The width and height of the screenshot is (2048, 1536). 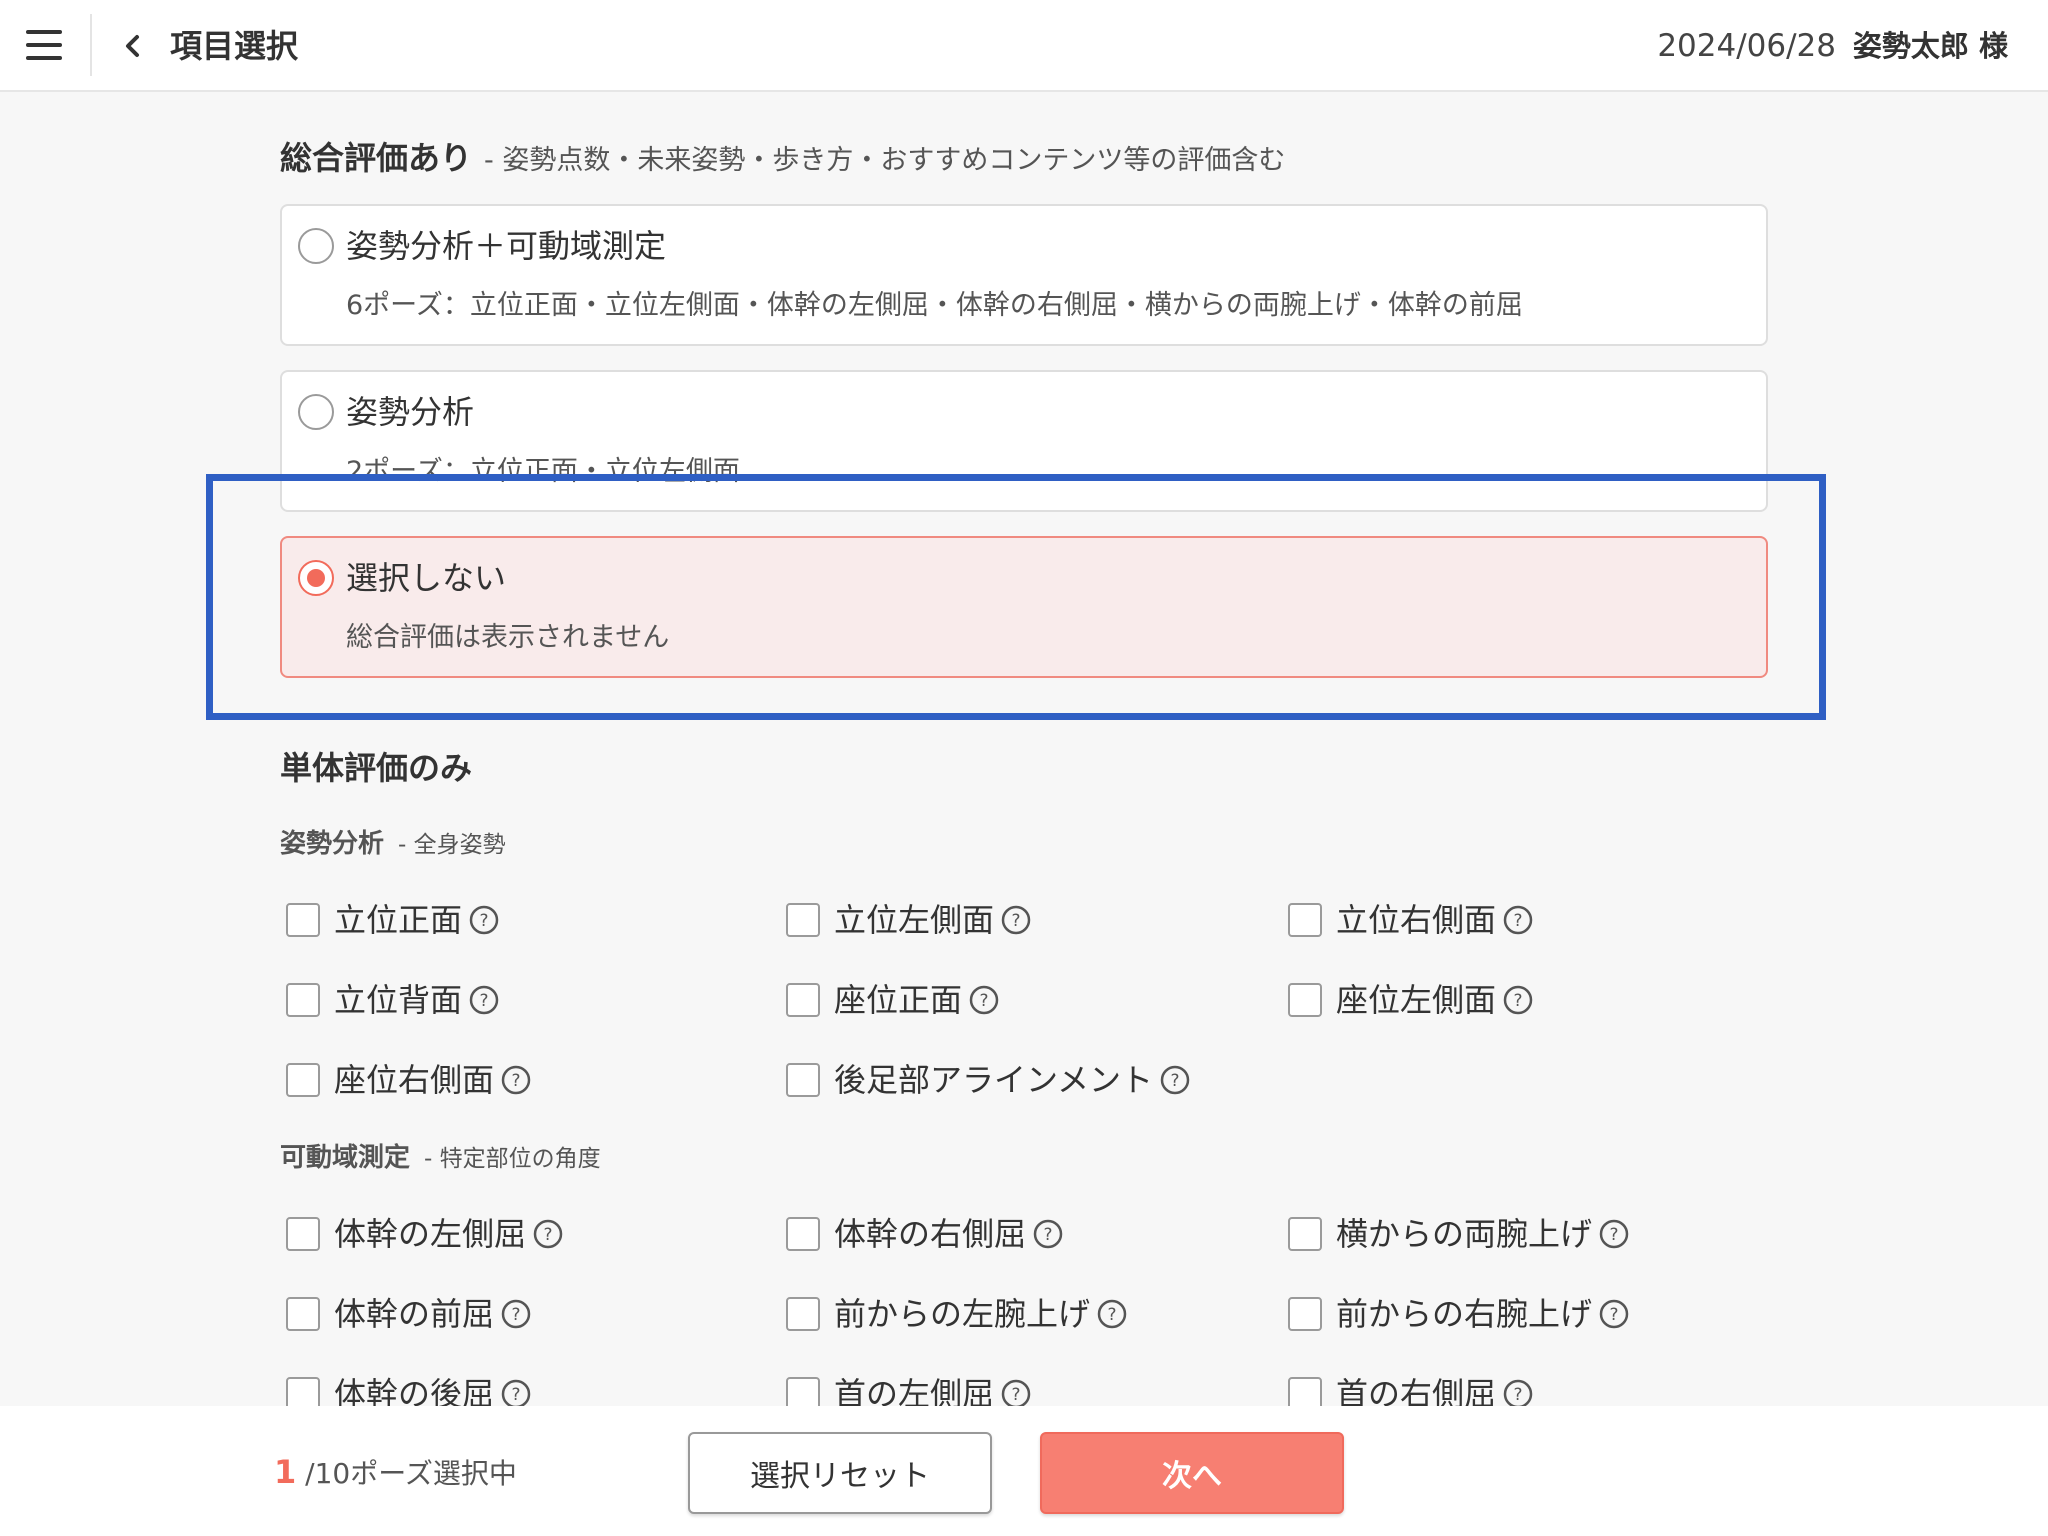 I want to click on option-card-posture: 姿勢分析 2ポーズ：立位正面・立位左側面, so click(x=1024, y=441).